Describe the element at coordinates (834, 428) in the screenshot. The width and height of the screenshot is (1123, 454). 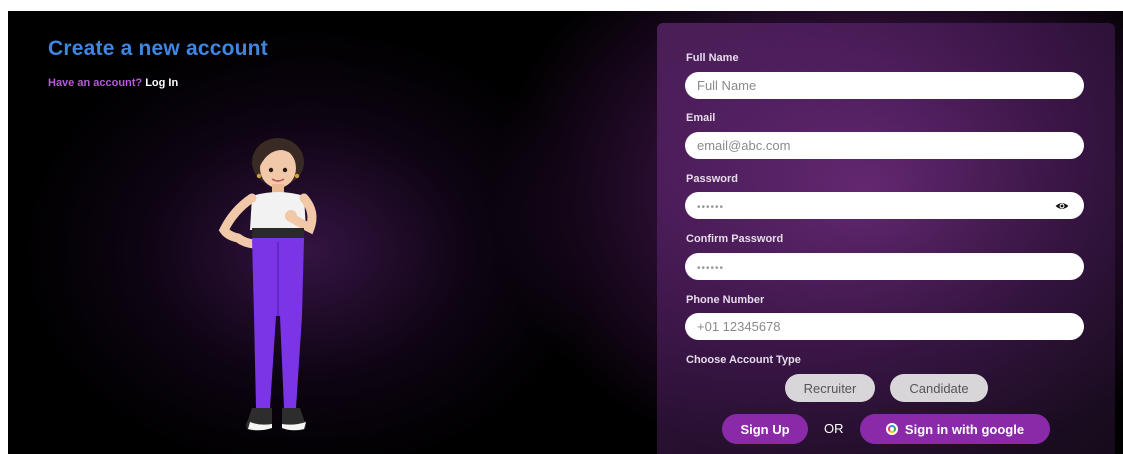
I see `or-separator: OR` at that location.